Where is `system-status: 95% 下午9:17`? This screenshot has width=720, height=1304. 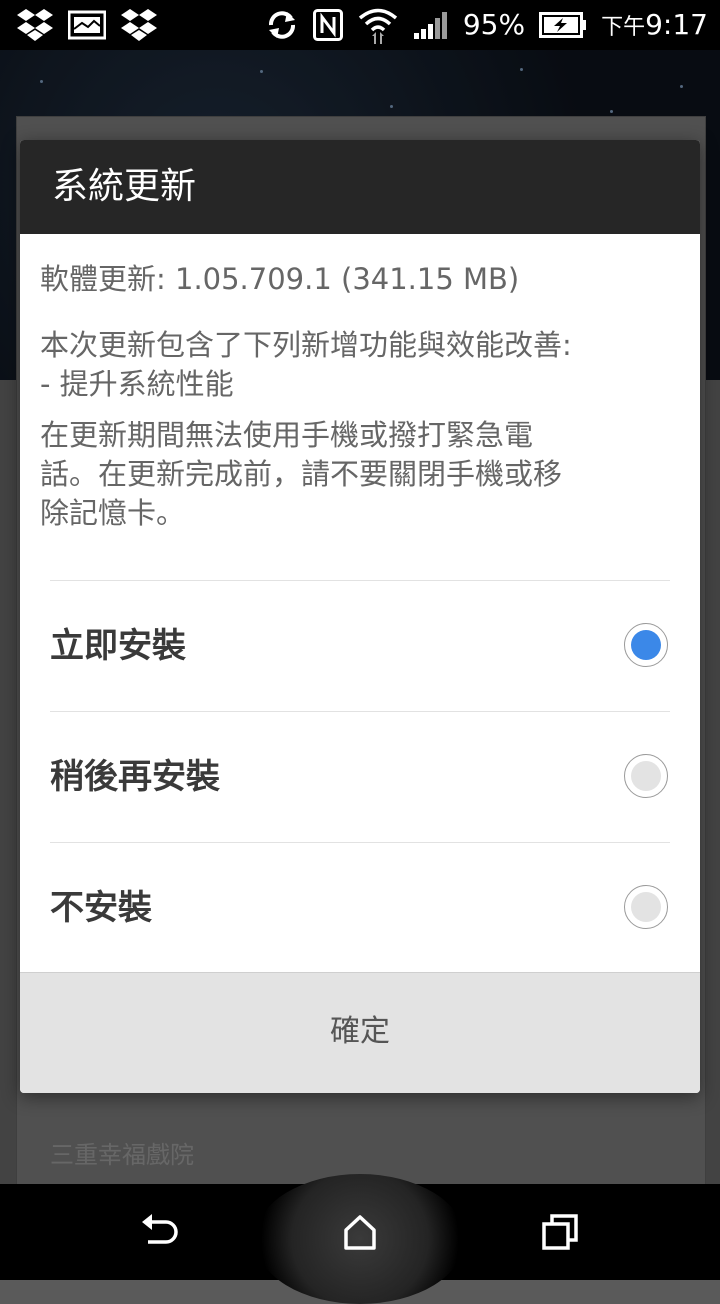 system-status: 95% 下午9:17 is located at coordinates (486, 25).